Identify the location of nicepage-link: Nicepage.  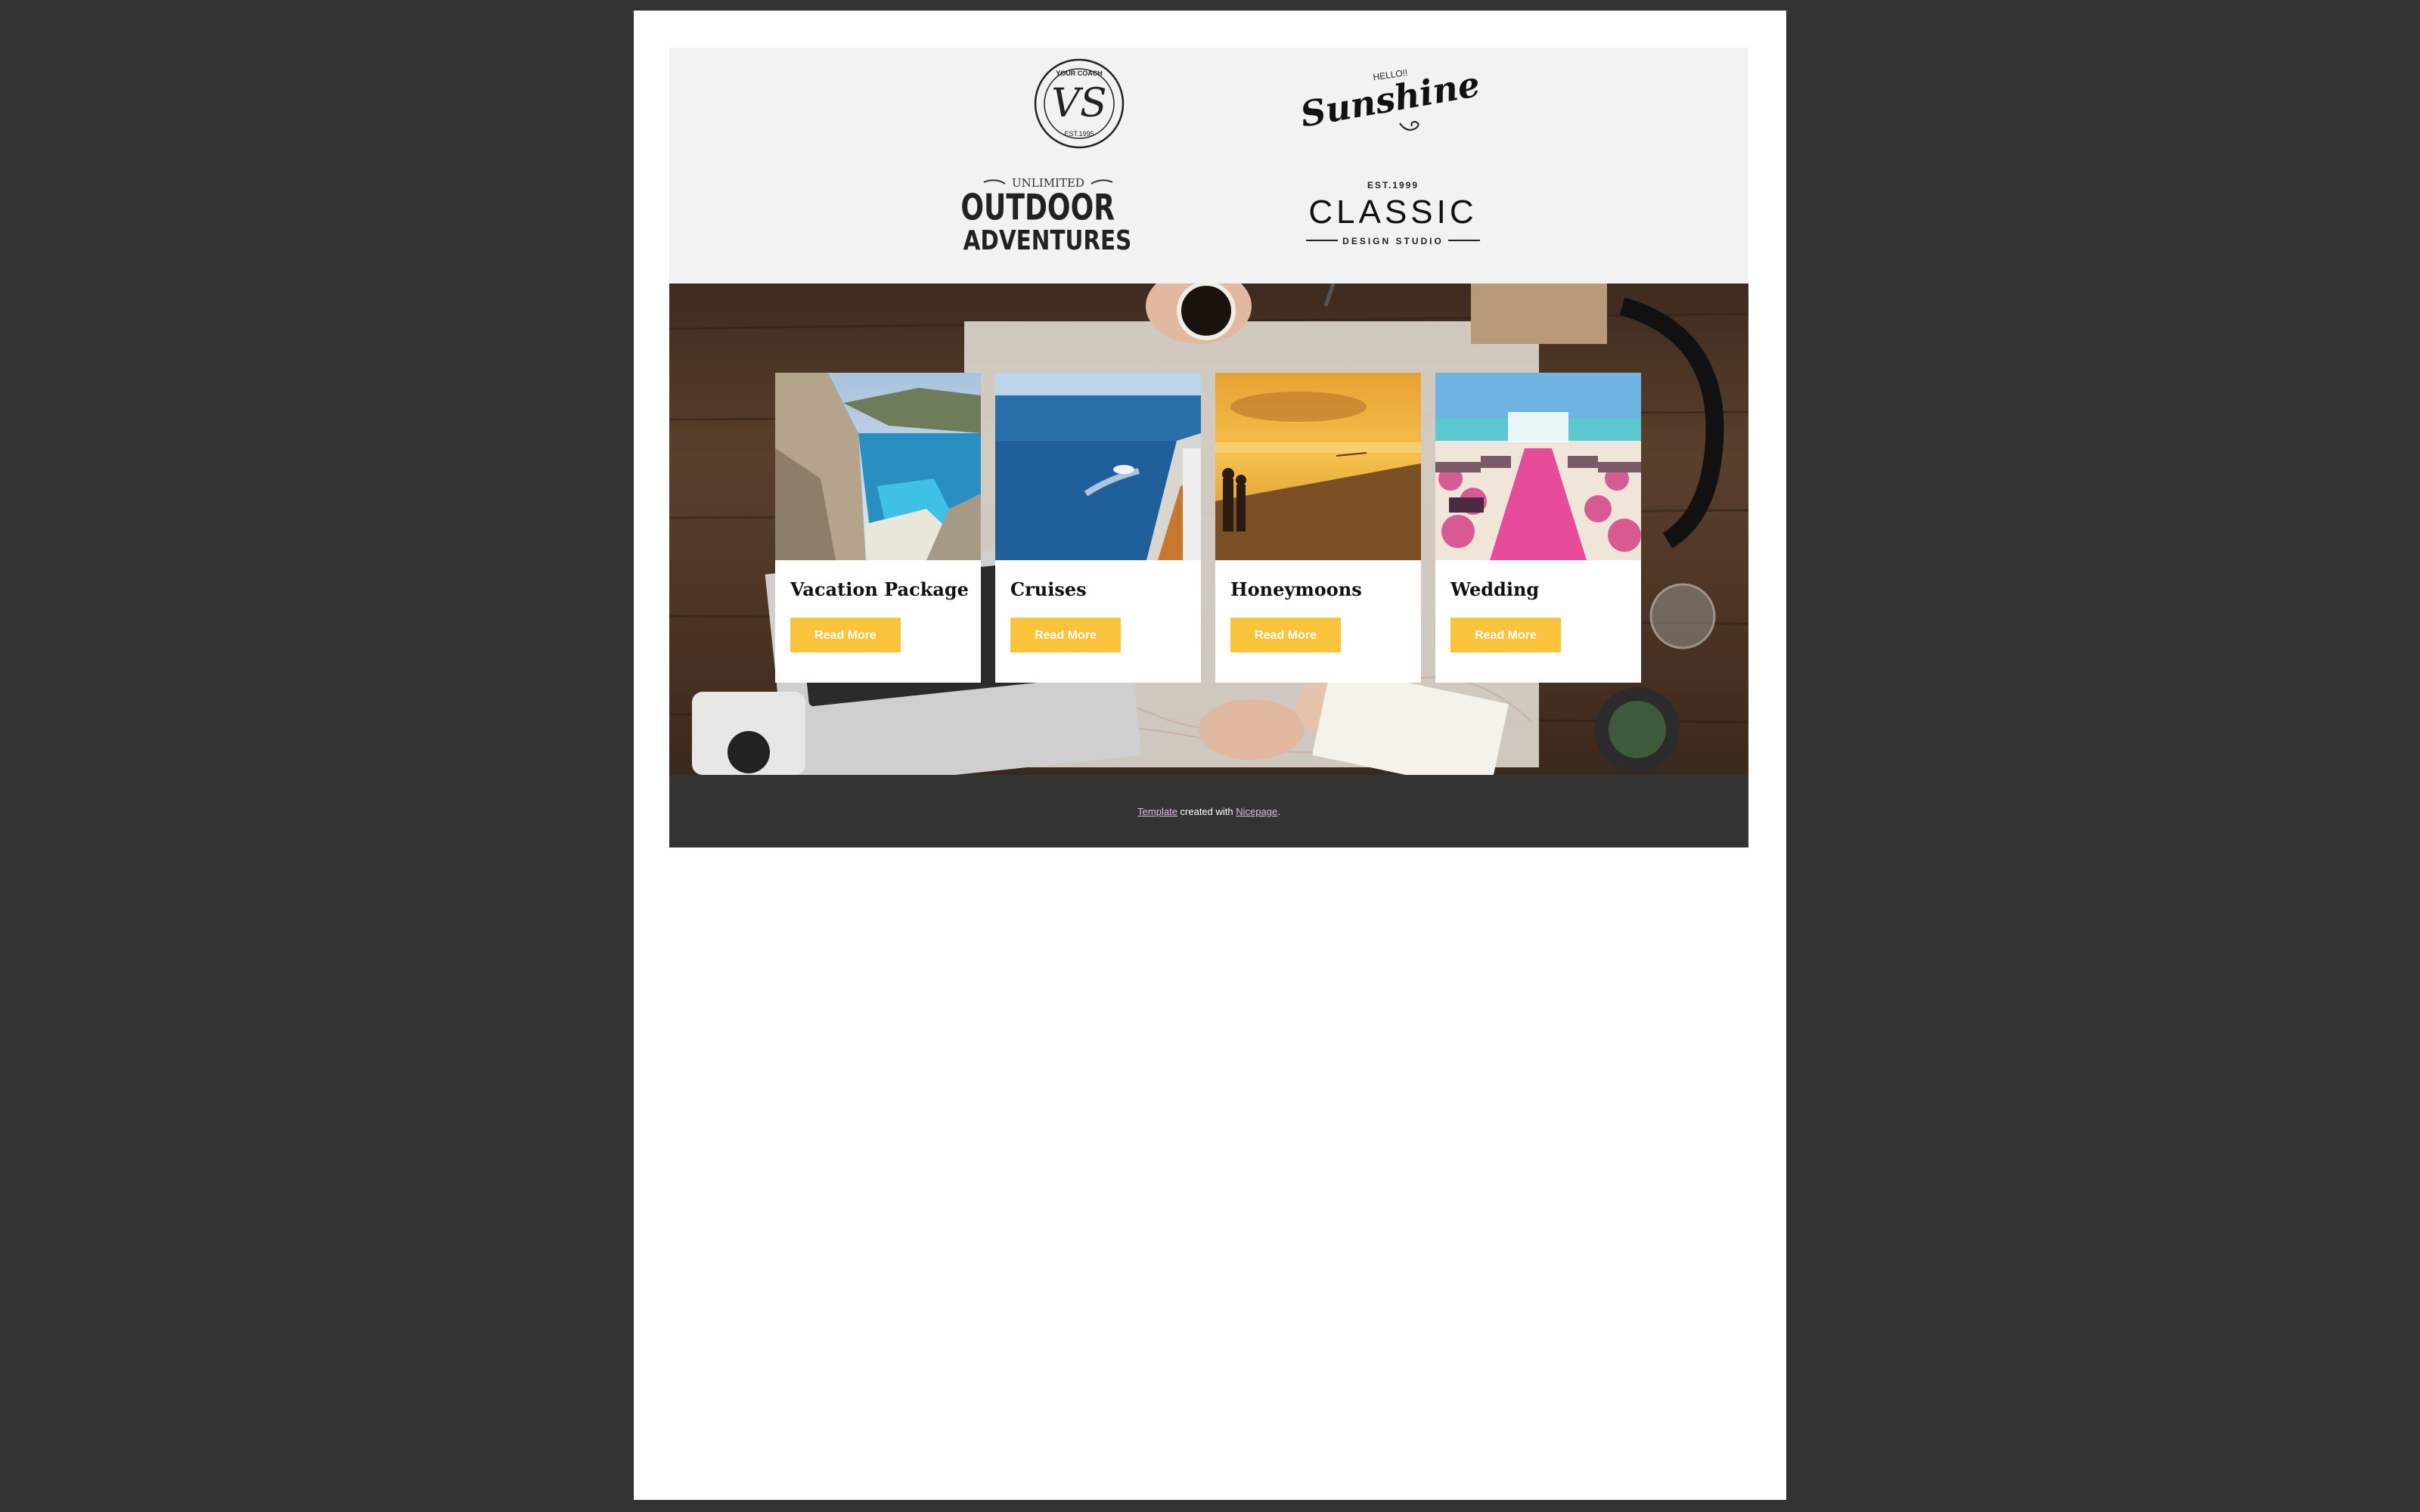
(1256, 812).